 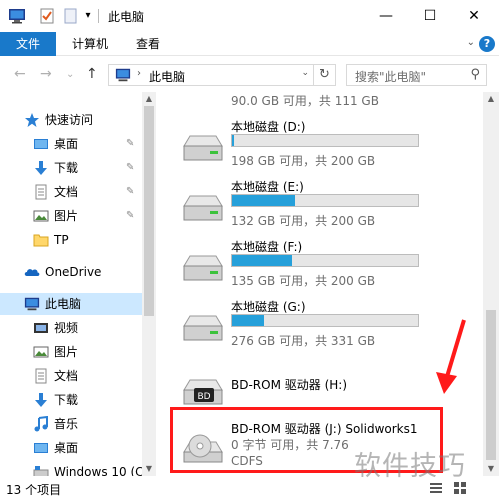 I want to click on search-input: 搜索"此电脑" ⚲, so click(x=416, y=75).